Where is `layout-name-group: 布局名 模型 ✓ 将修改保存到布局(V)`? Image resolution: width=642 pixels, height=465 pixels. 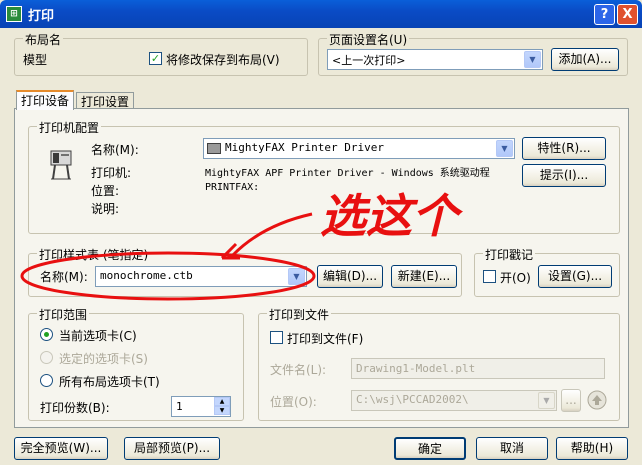
layout-name-group: 布局名 模型 ✓ 将修改保存到布局(V) is located at coordinates (161, 53).